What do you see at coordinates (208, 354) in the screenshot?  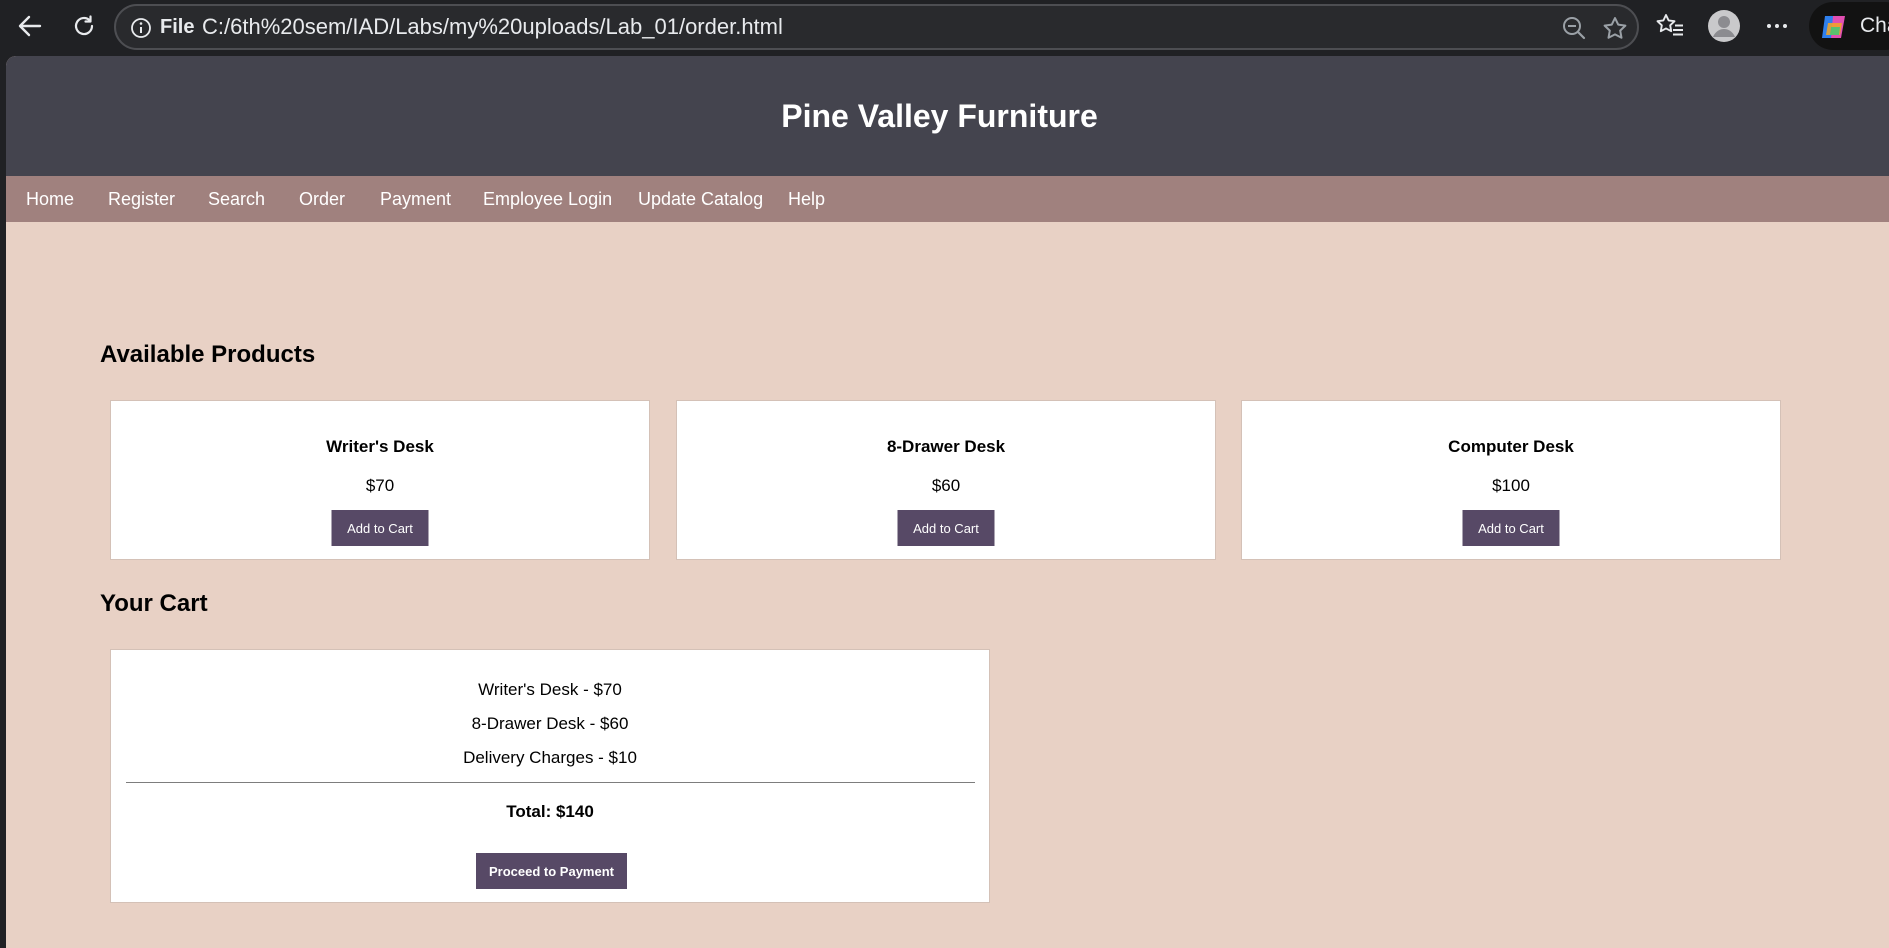 I see `available-products-heading: Available Products` at bounding box center [208, 354].